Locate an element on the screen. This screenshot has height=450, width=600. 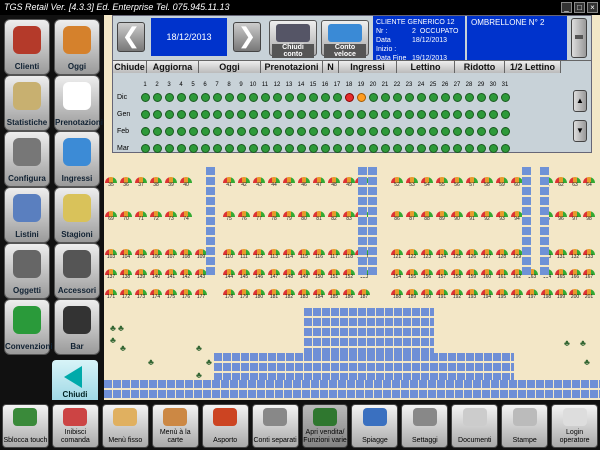
beach-button: Spiagge is located at coordinates (375, 426).